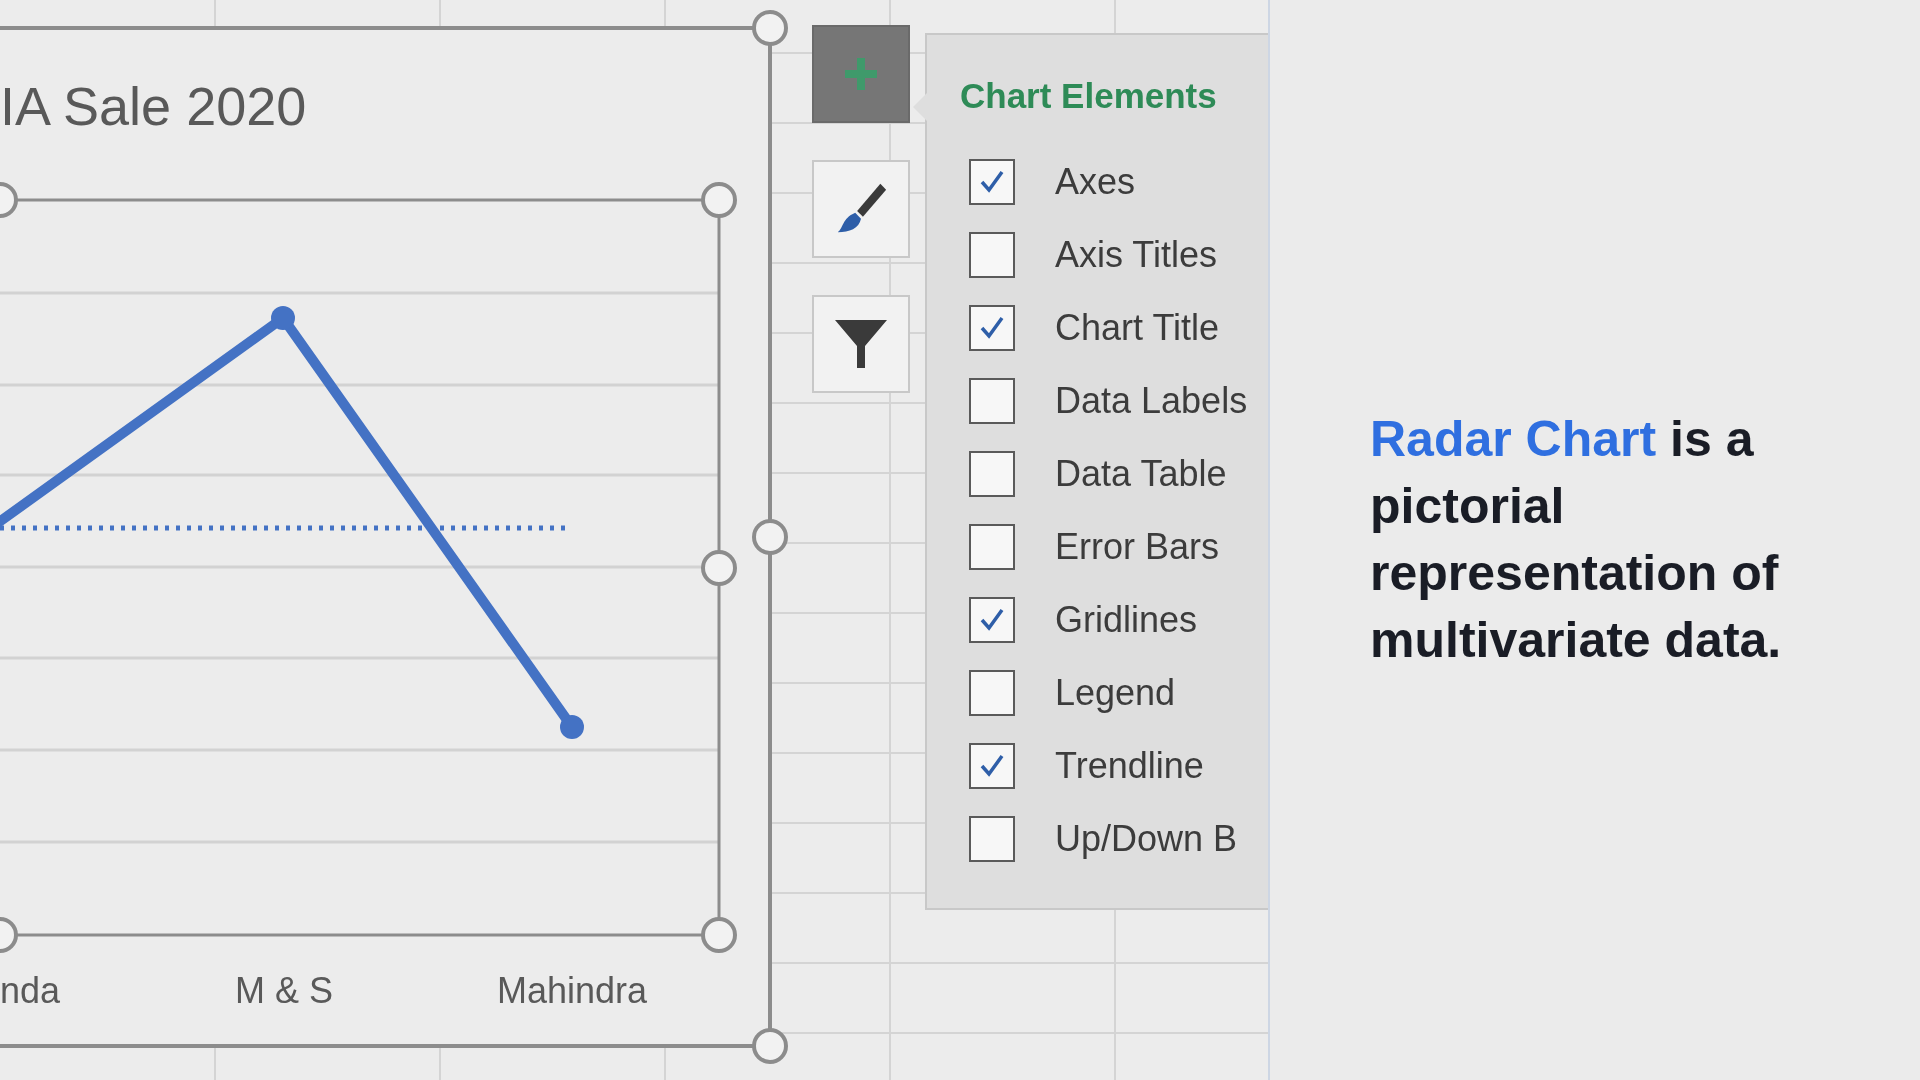  I want to click on checkbox-label: Error Bars, so click(1137, 546).